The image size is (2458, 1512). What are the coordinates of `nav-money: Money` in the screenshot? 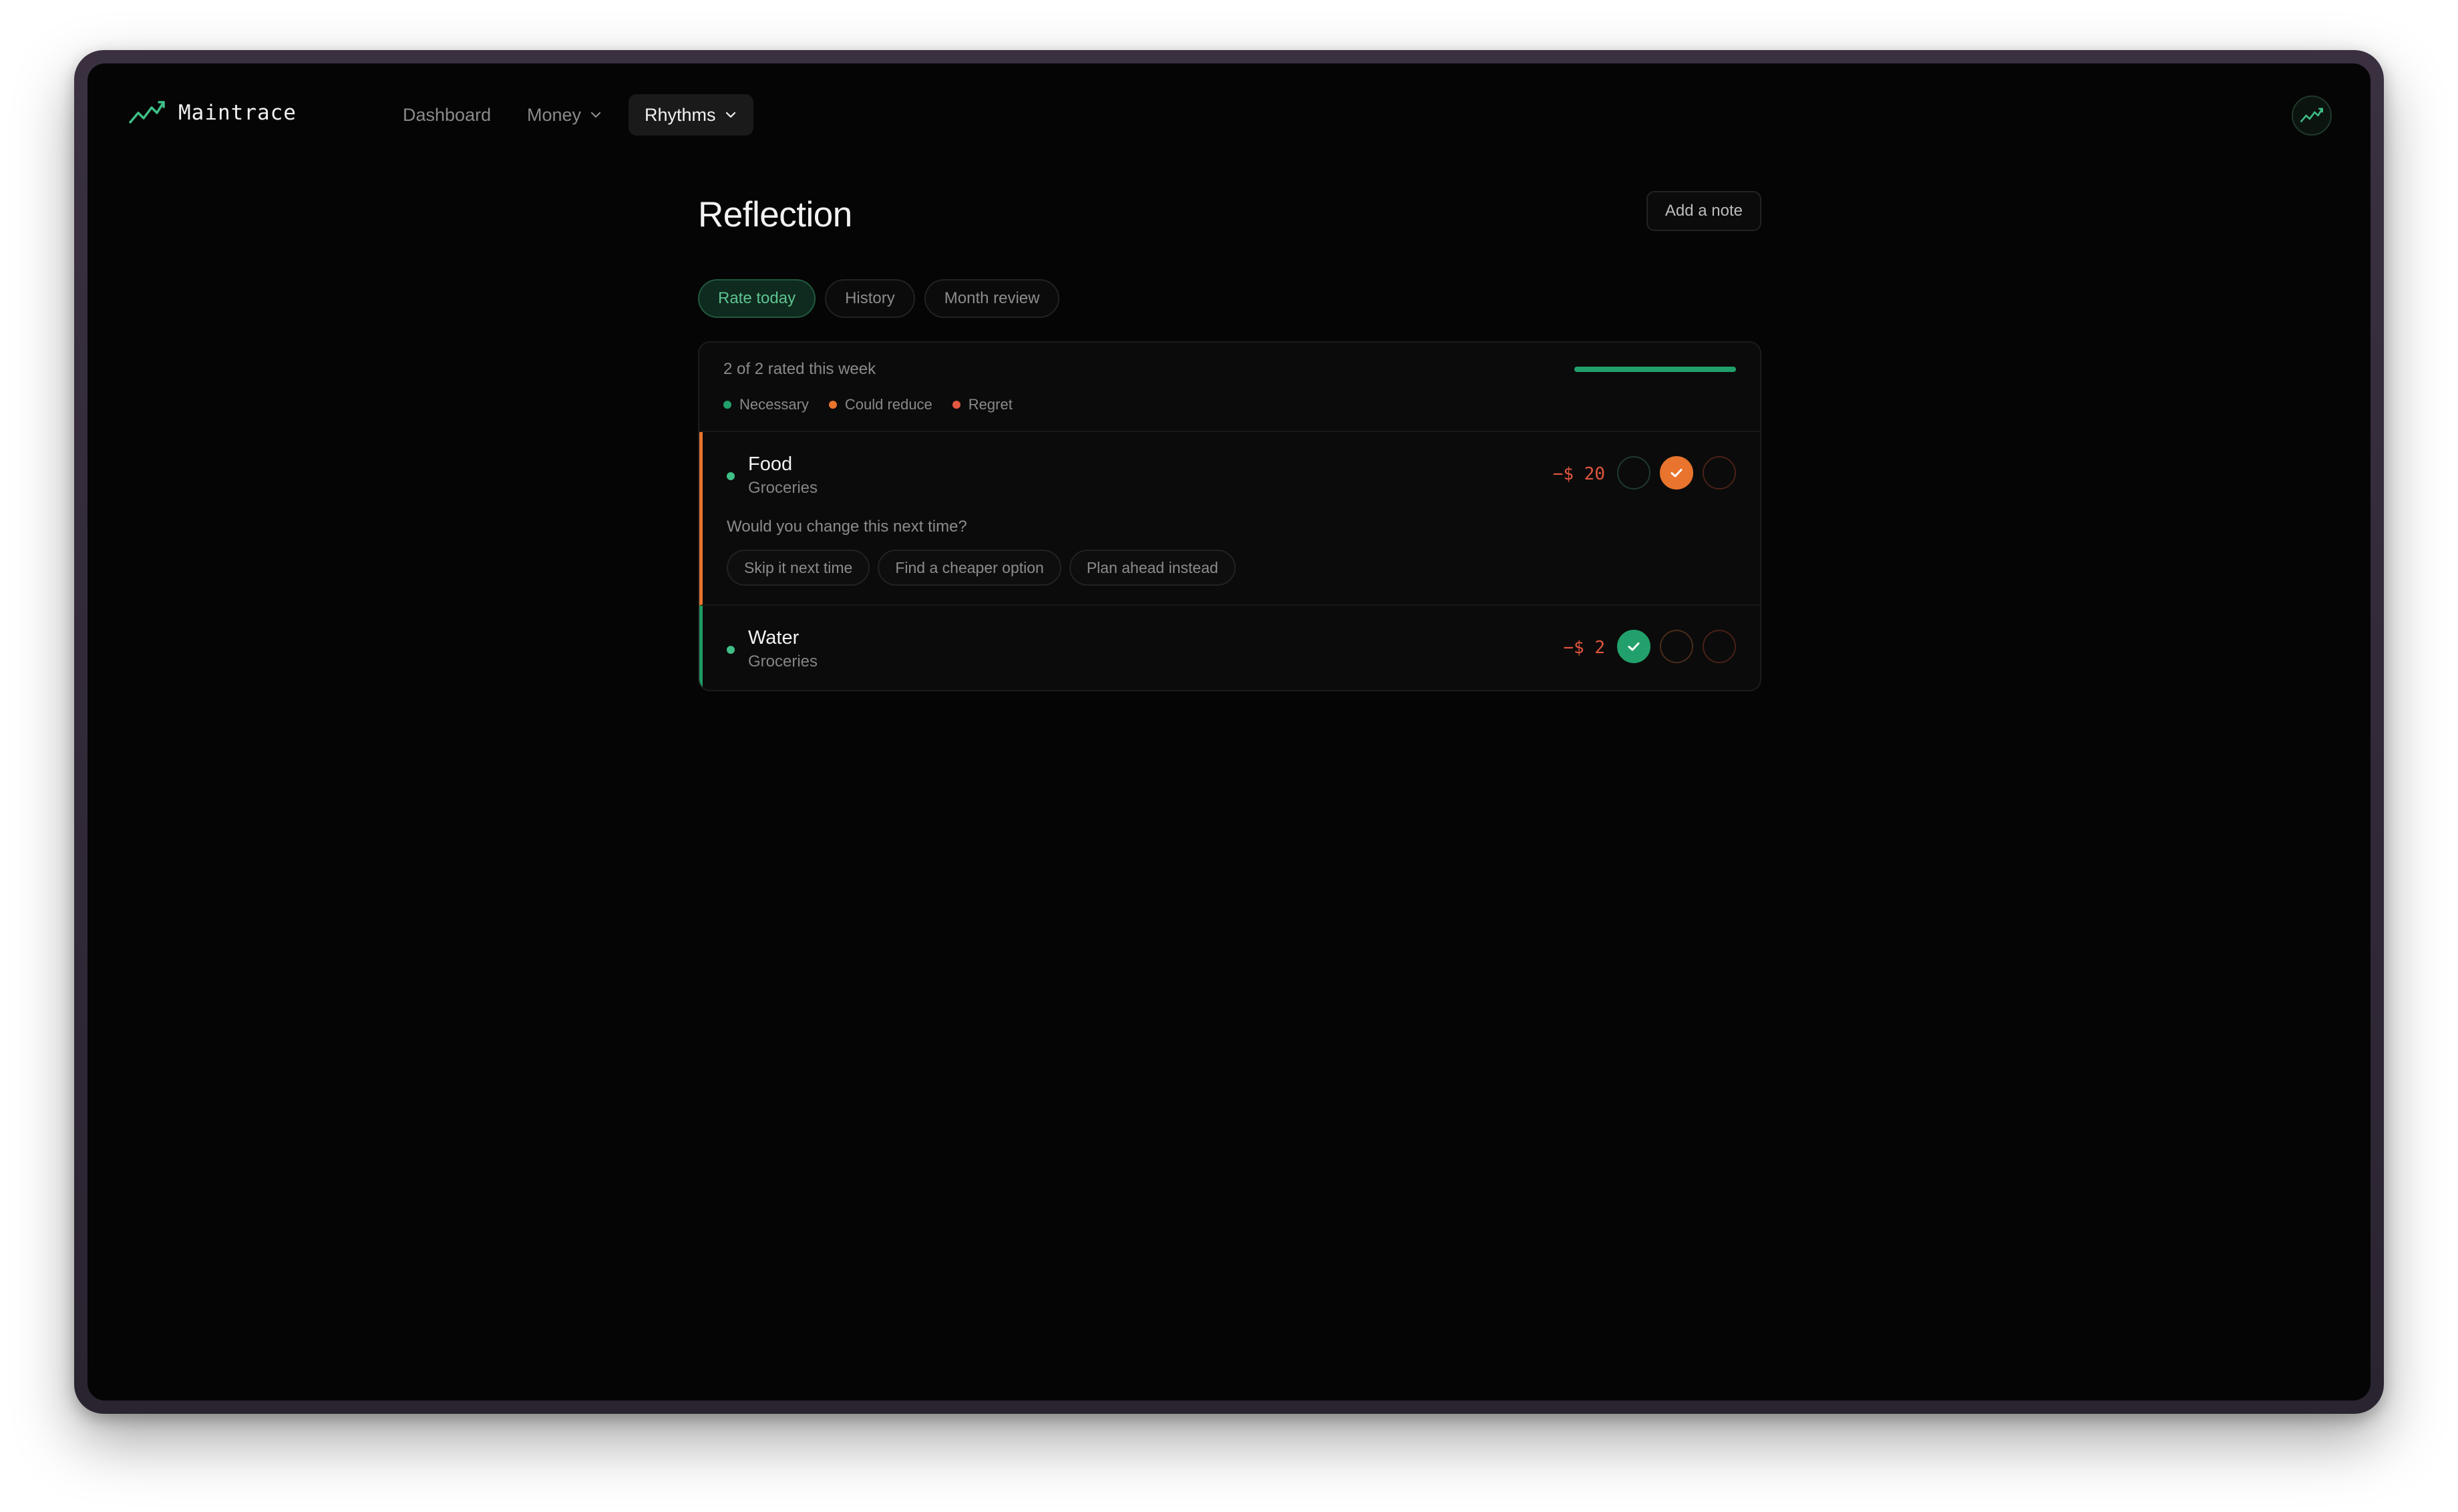 It's located at (565, 115).